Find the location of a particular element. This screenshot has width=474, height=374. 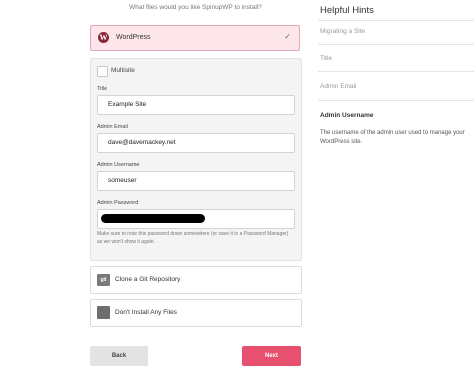

admin-password-label: Admin Password is located at coordinates (118, 203).